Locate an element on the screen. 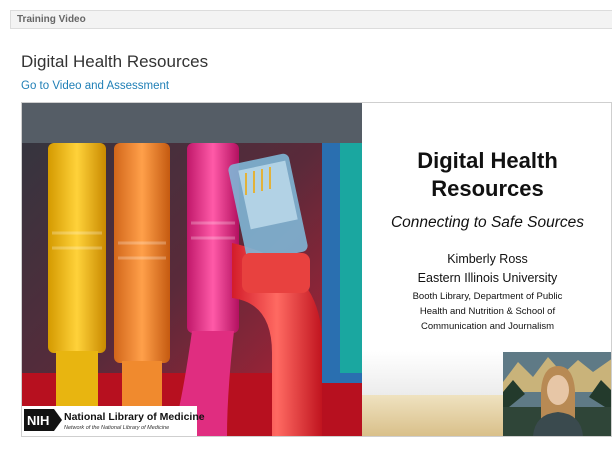 The height and width of the screenshot is (473, 612). slide-title: Digital Health Resources is located at coordinates (486, 175).